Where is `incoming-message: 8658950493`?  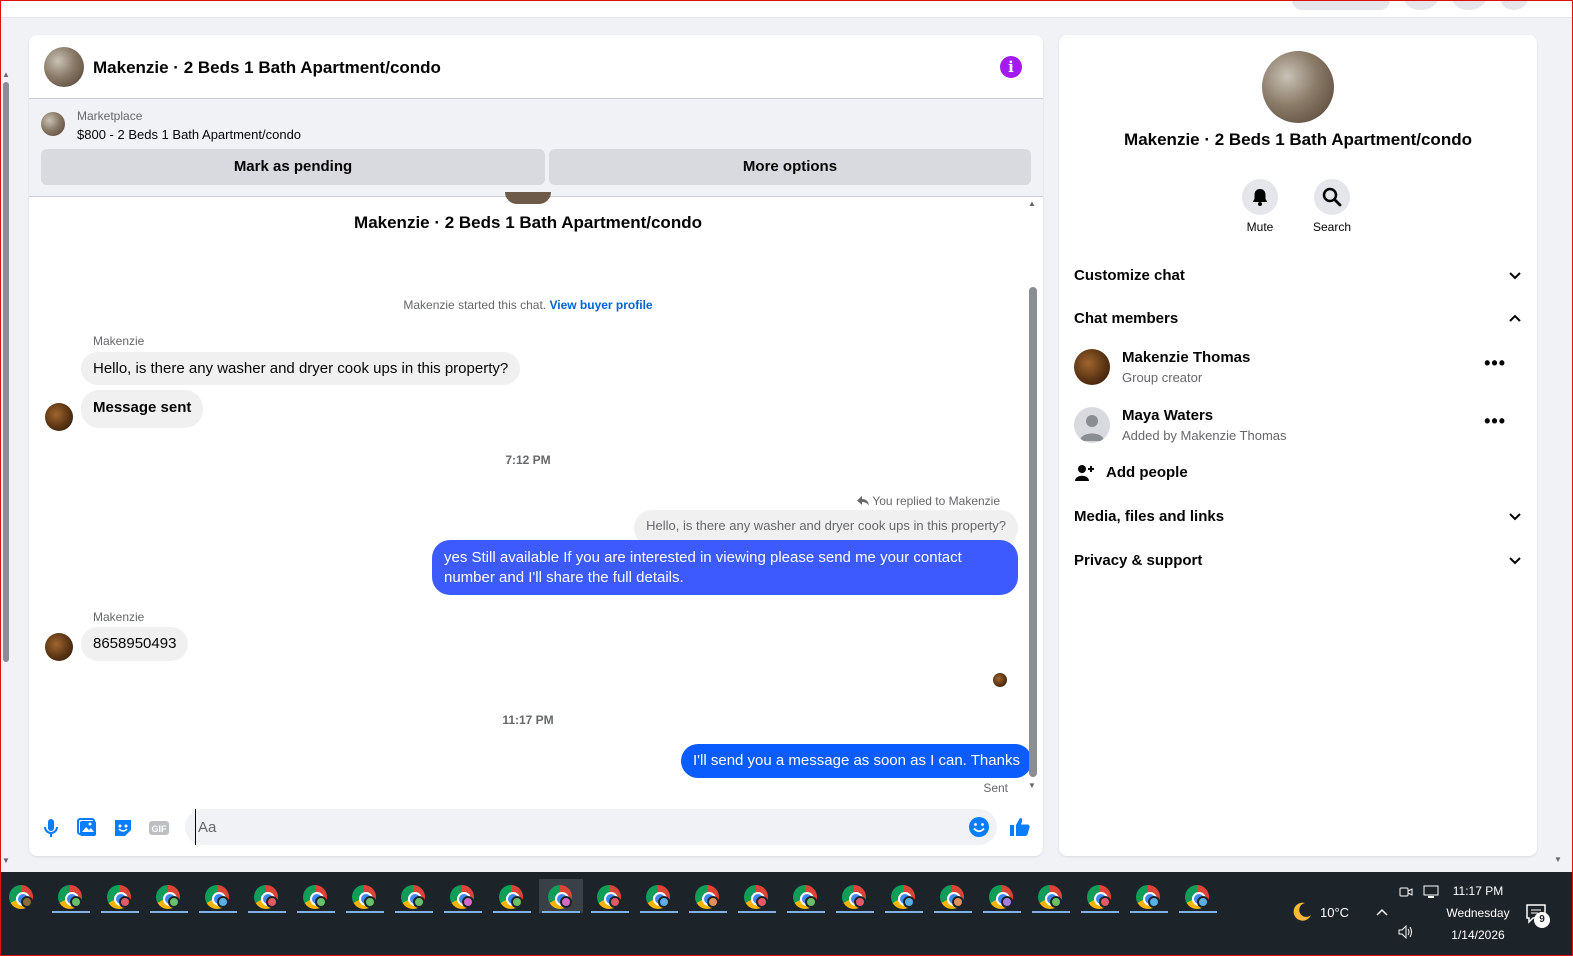
incoming-message: 8658950493 is located at coordinates (135, 644).